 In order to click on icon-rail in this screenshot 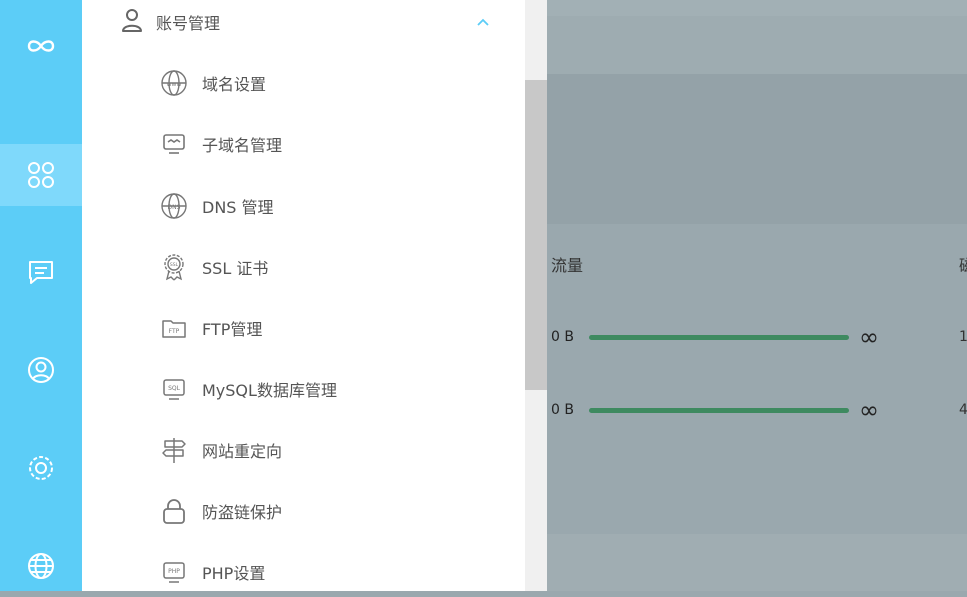, I will do `click(41, 295)`.